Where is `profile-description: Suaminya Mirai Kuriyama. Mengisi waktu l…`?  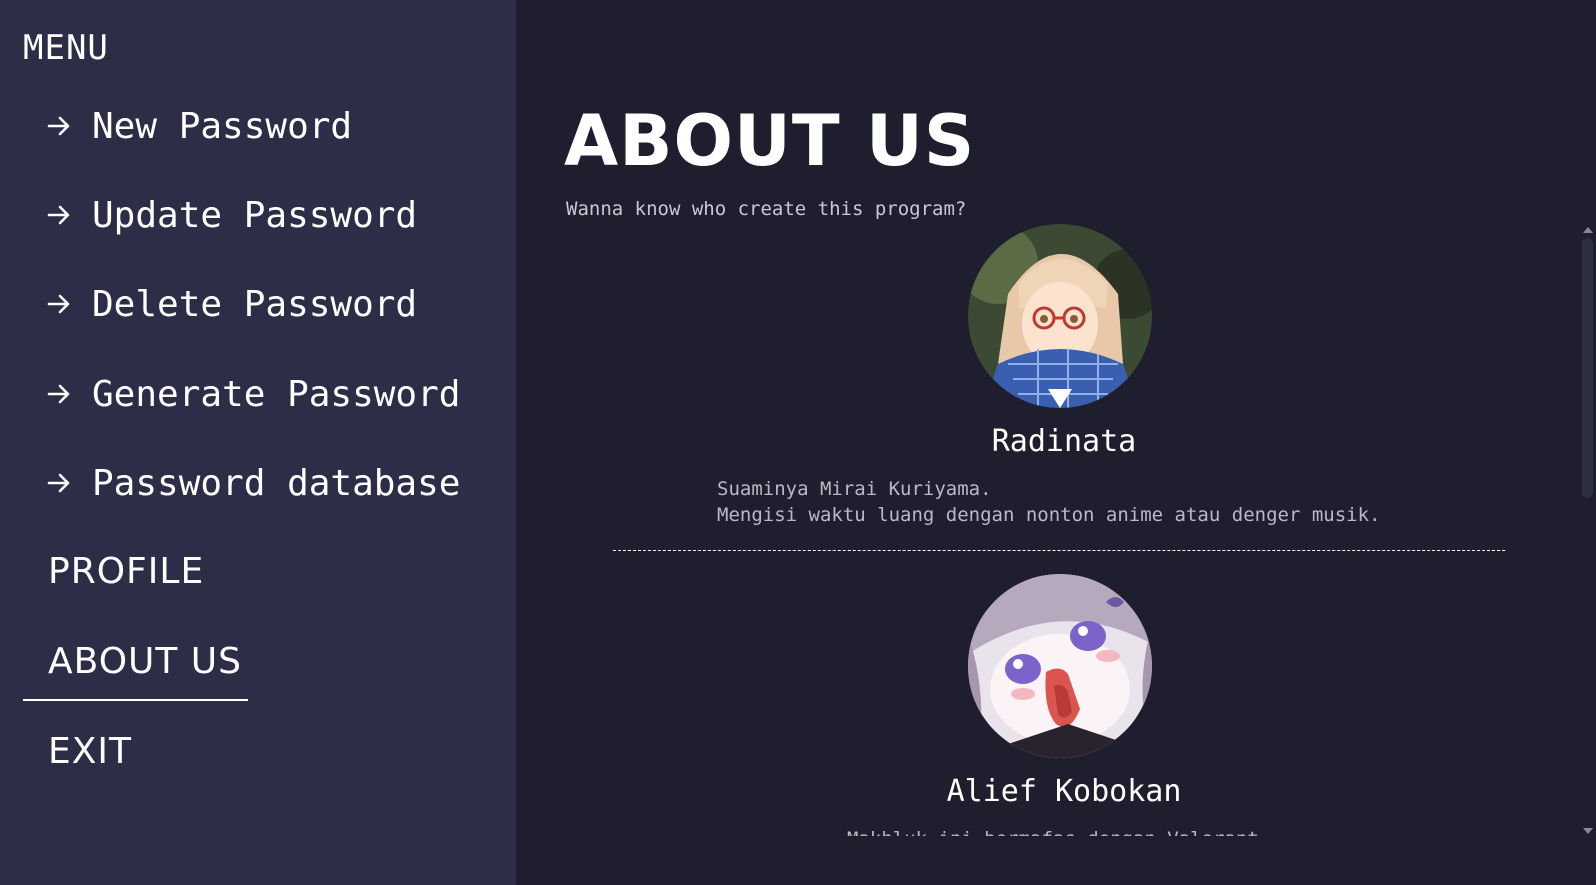 profile-description: Suaminya Mirai Kuriyama. Mengisi waktu l… is located at coordinates (1048, 502).